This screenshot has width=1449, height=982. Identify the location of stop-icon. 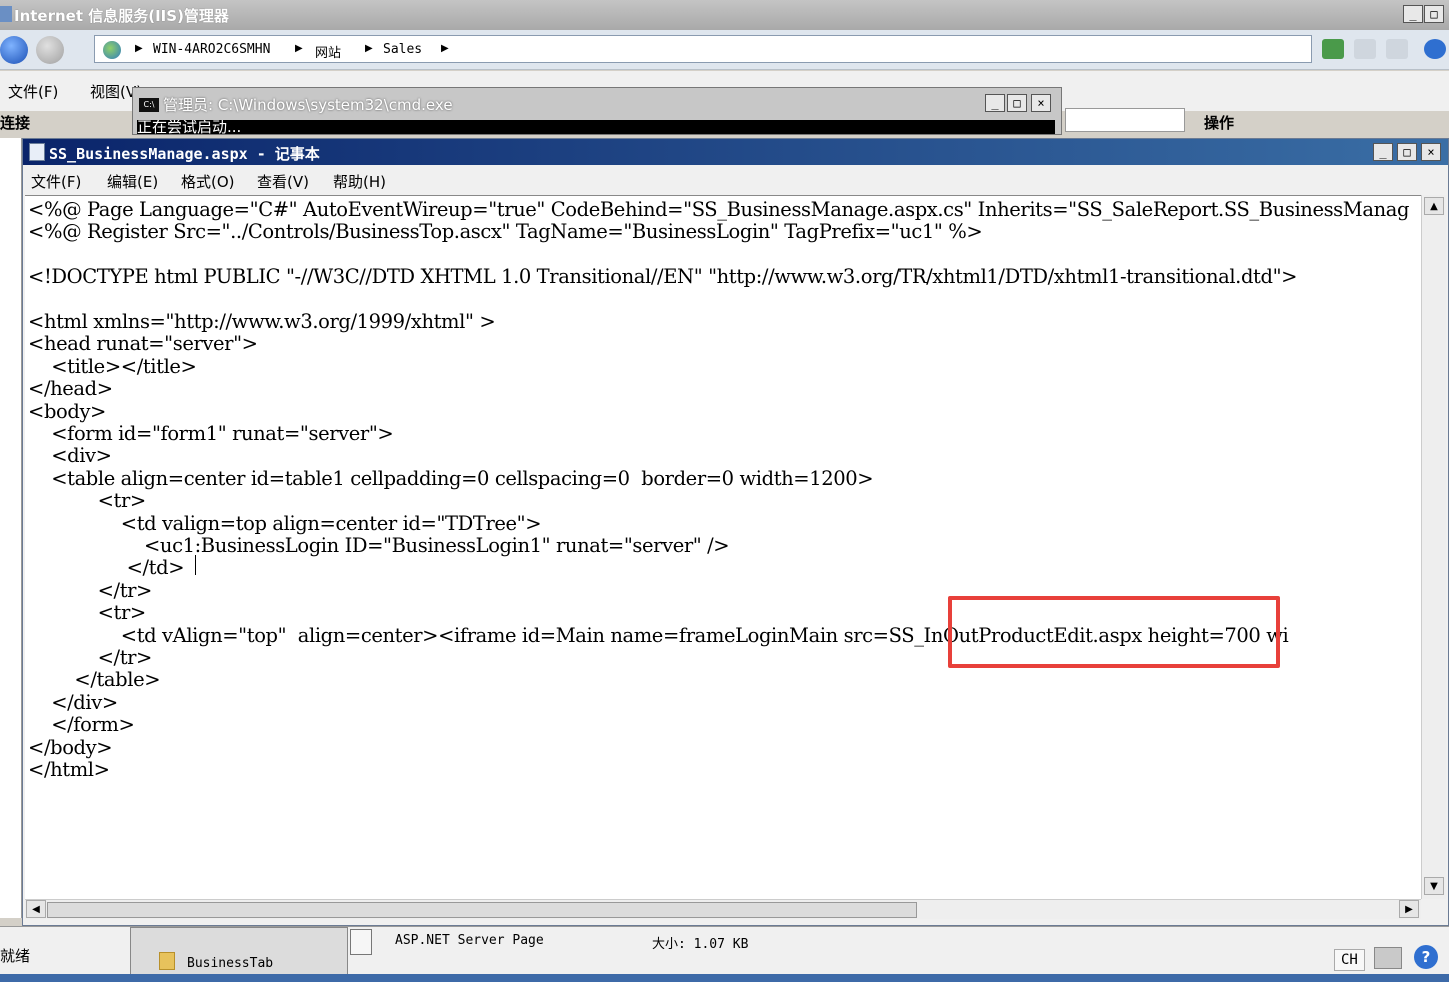
(1365, 49).